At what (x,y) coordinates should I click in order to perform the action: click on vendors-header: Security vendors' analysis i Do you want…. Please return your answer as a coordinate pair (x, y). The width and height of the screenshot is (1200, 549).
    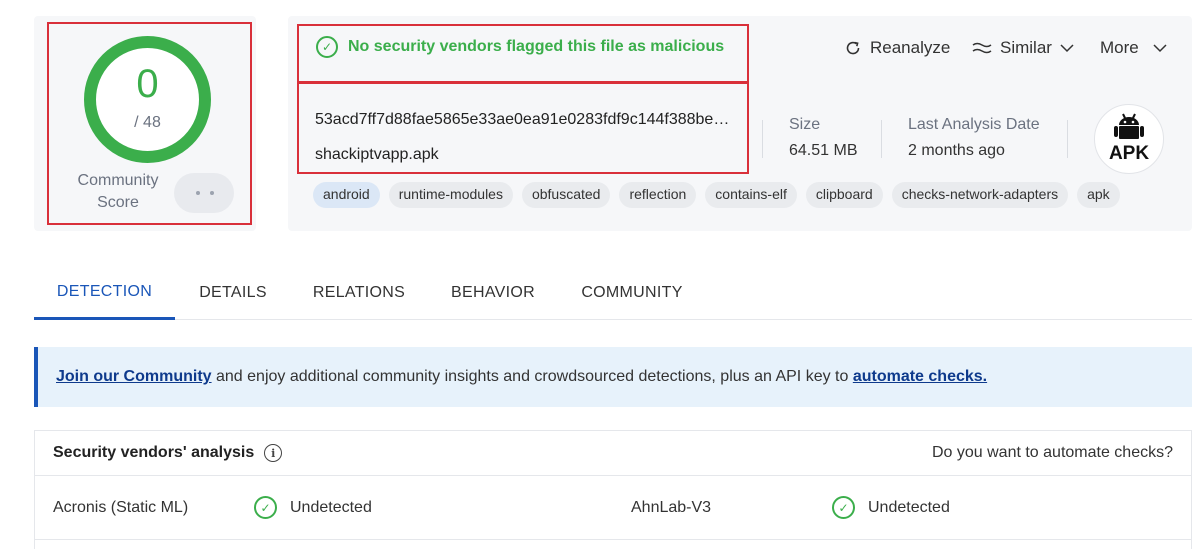
    Looking at the image, I should click on (613, 453).